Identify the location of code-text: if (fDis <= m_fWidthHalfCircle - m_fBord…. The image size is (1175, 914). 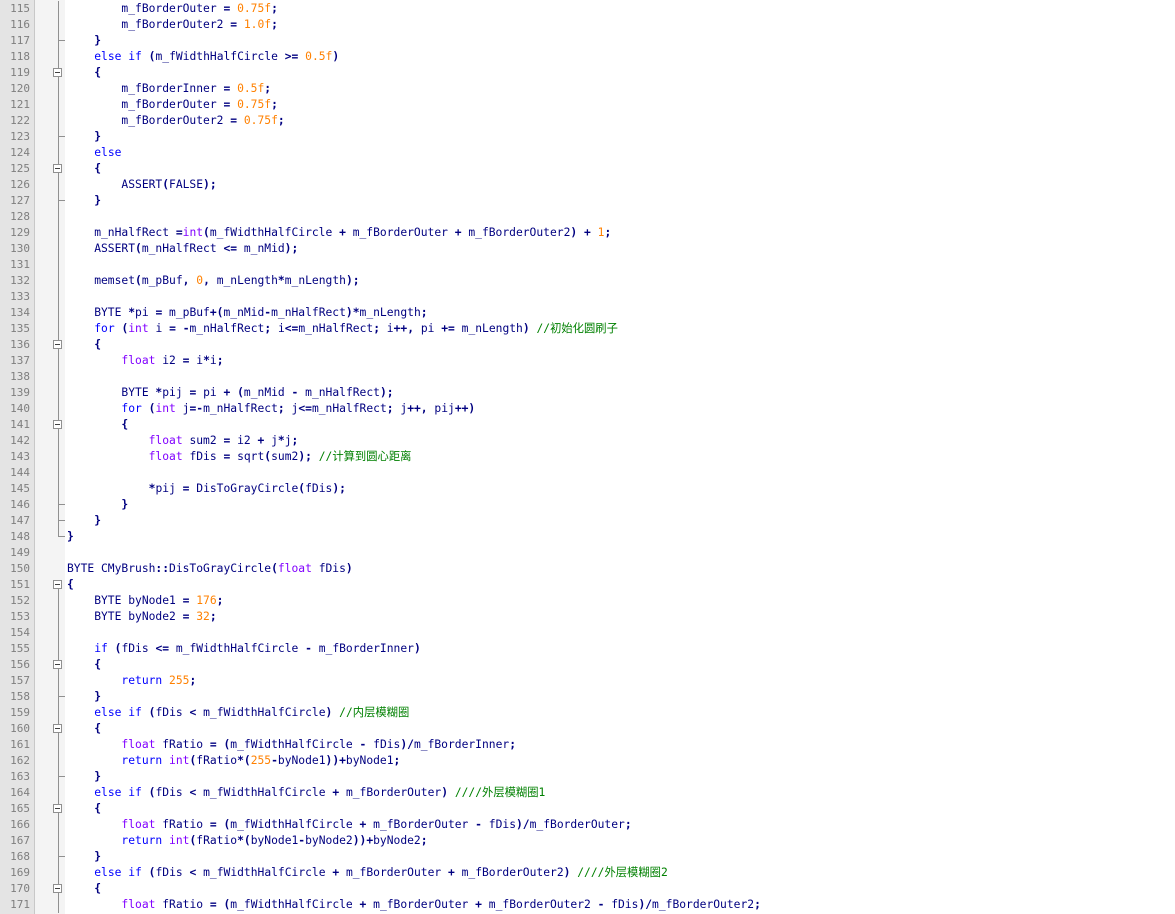
(244, 649).